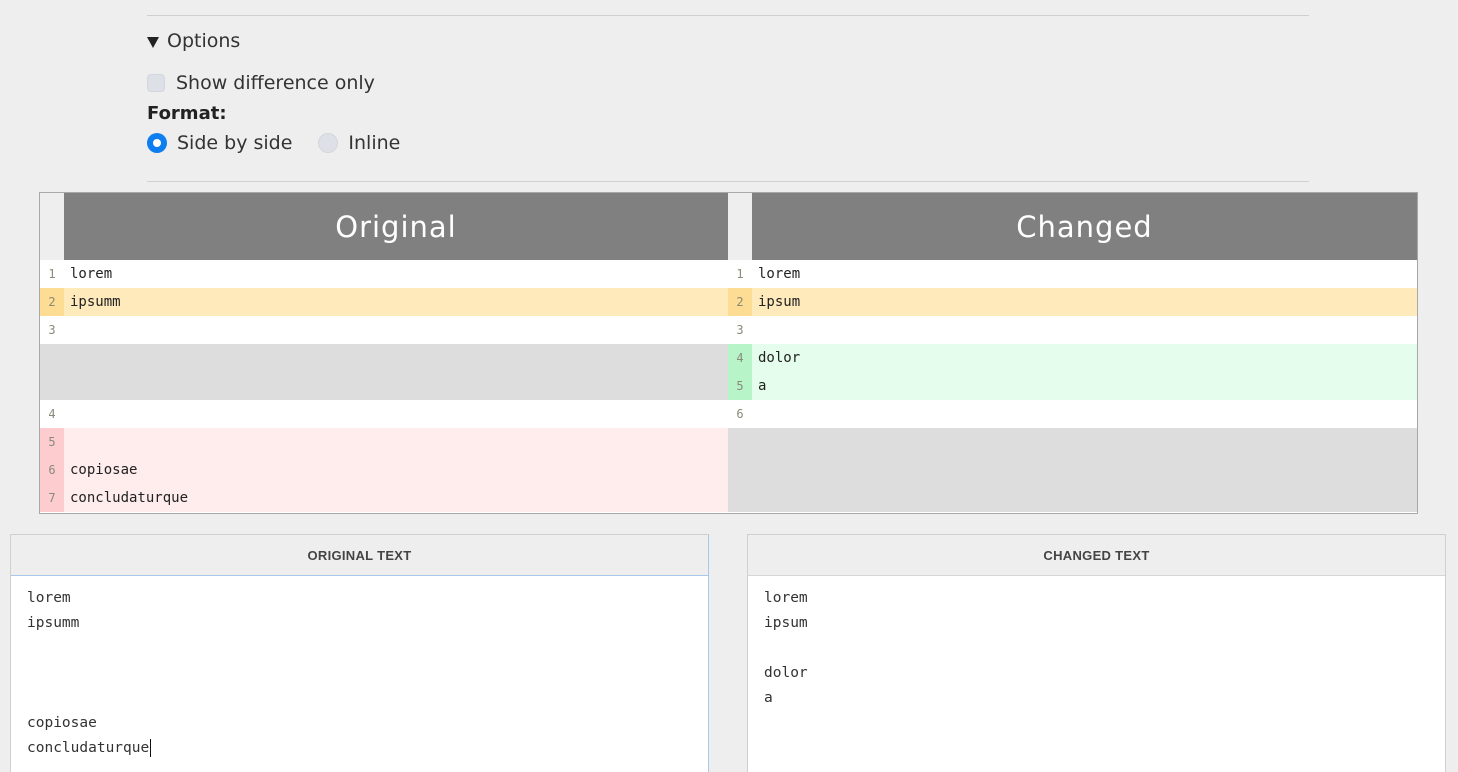 The height and width of the screenshot is (772, 1458). I want to click on divider-top, so click(728, 15).